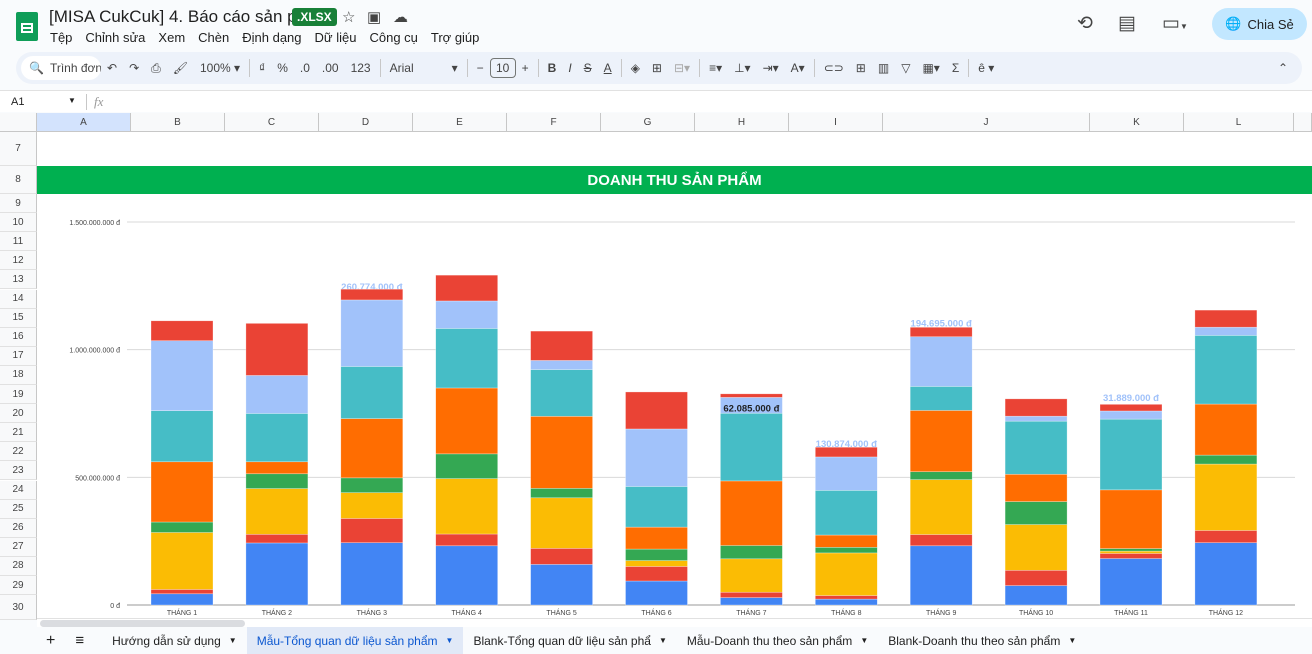  I want to click on add-sheet-icon: +, so click(50, 640).